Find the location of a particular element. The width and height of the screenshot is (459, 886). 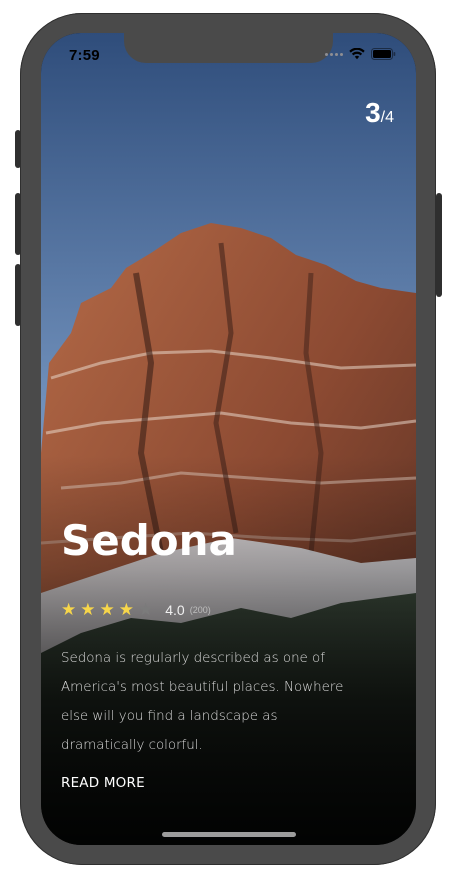

rating-row: ★ ★ ★ ★ ★ 4.0 (200) is located at coordinates (136, 609).